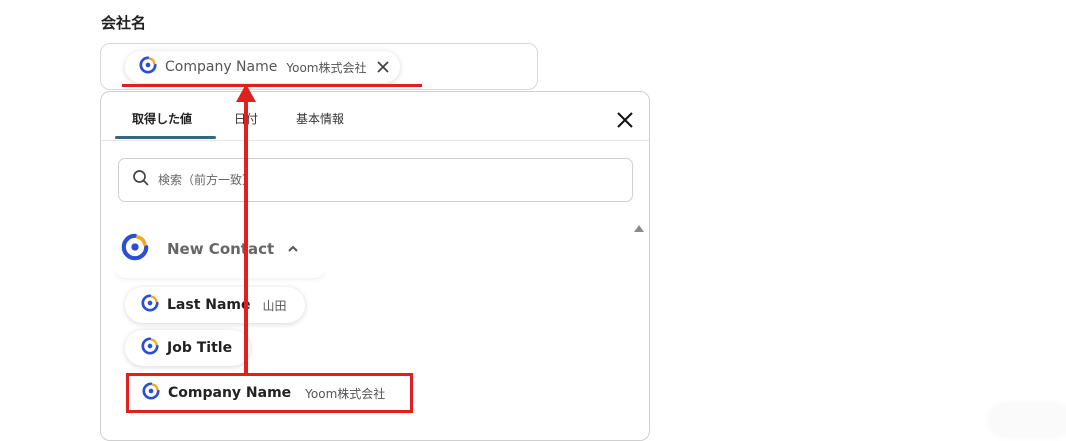 The height and width of the screenshot is (441, 1066). I want to click on chevron-up-icon, so click(293, 249).